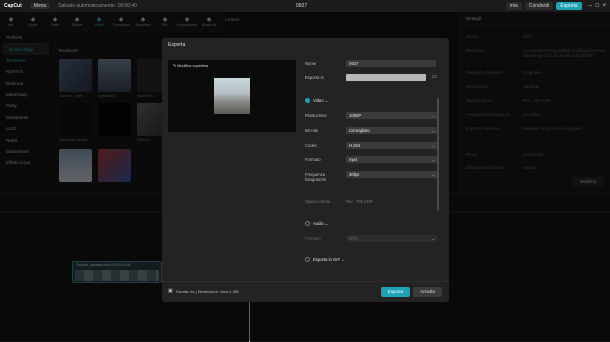 The image size is (610, 342). What do you see at coordinates (313, 238) in the screenshot?
I see `audio-format-label: Formato` at bounding box center [313, 238].